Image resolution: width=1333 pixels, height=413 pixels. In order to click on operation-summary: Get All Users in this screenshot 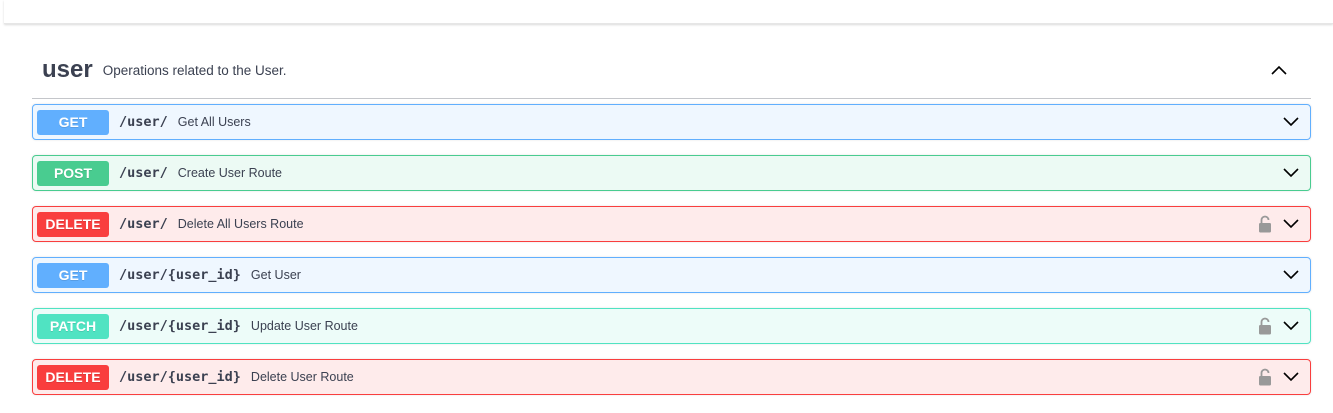, I will do `click(214, 122)`.